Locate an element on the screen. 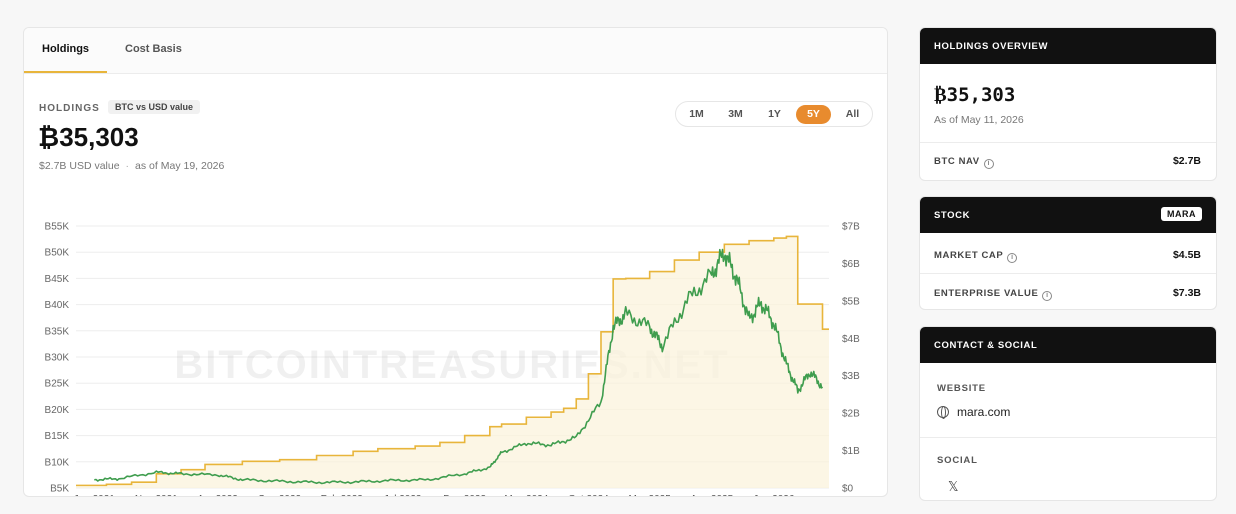 Image resolution: width=1236 pixels, height=514 pixels. left-tick-label: B50K is located at coordinates (57, 253).